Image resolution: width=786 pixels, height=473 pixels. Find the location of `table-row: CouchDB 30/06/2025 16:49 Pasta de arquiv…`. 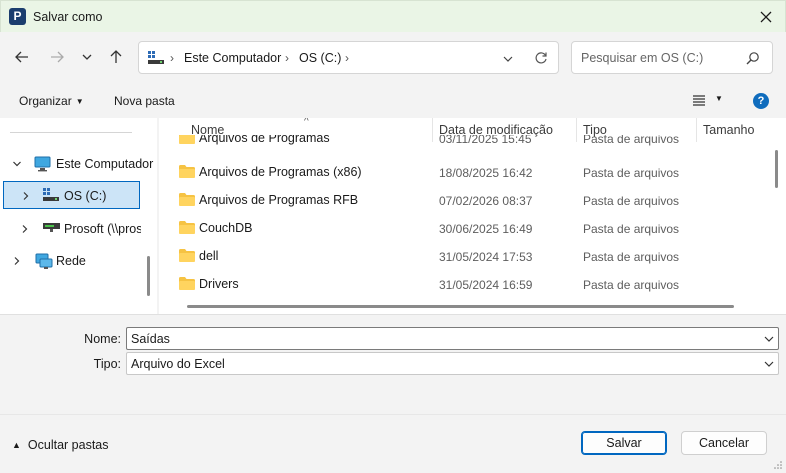

table-row: CouchDB 30/06/2025 16:49 Pasta de arquiv… is located at coordinates (464, 229).